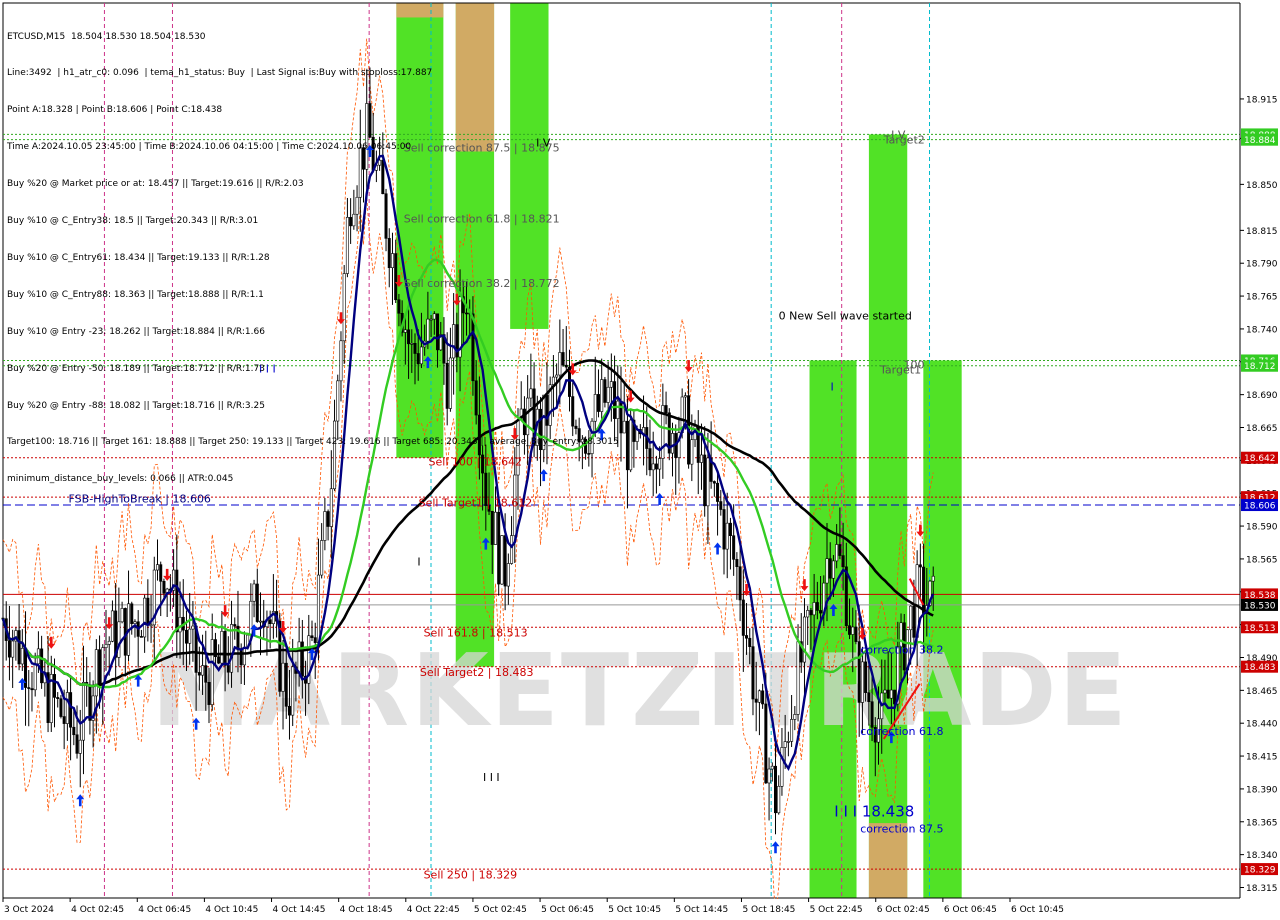  I want to click on time-tick-label: 4 Oct 22:45, so click(433, 910).